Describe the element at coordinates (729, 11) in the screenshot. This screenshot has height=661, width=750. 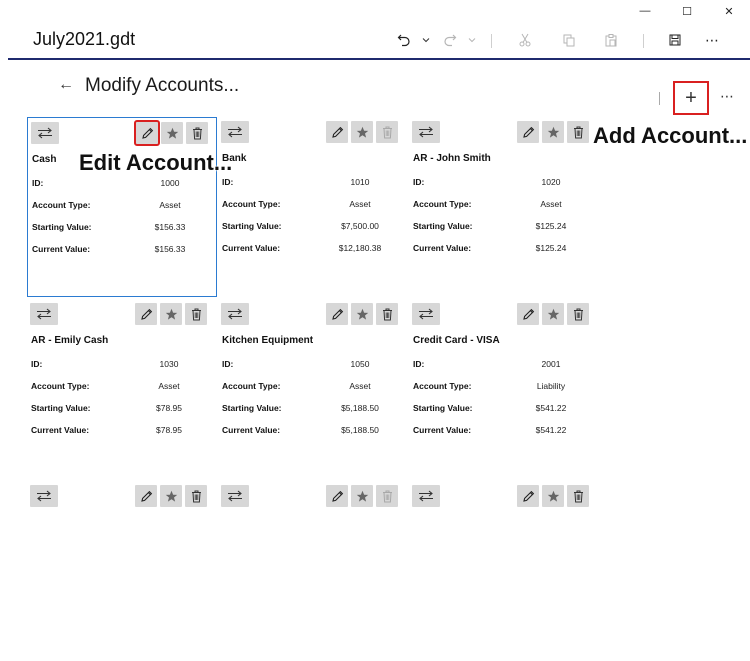
I see `close-button: ✕` at that location.